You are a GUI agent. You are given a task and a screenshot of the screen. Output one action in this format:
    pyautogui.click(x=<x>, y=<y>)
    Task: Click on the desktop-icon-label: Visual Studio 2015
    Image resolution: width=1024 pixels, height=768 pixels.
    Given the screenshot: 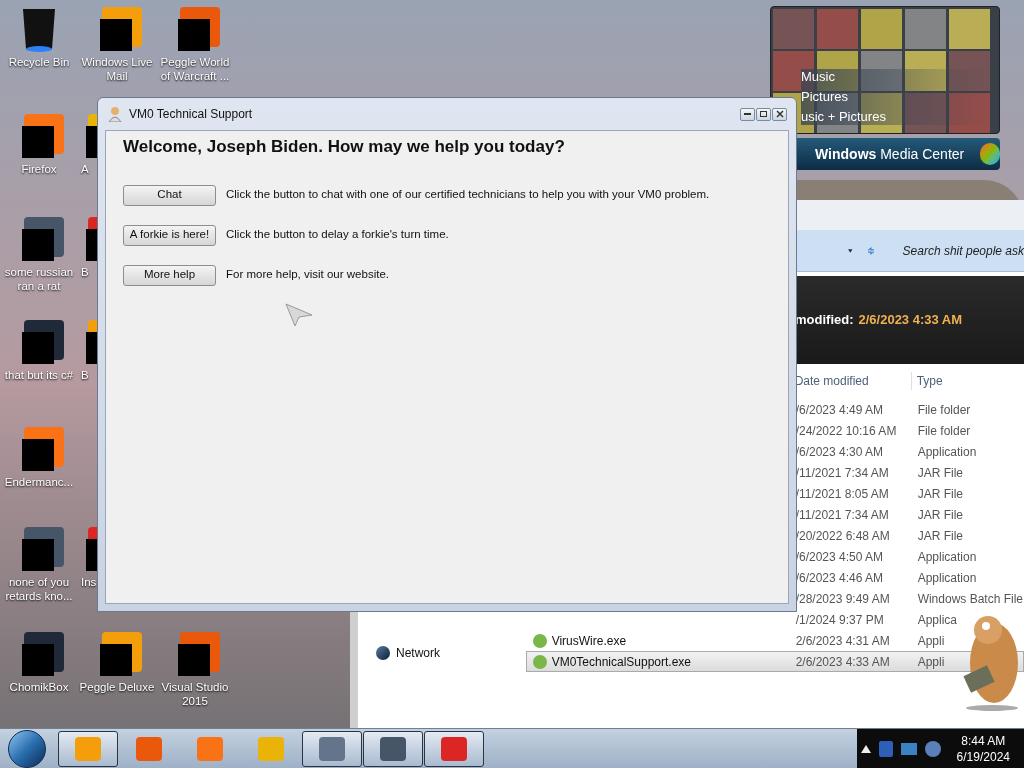 What is the action you would take?
    pyautogui.click(x=195, y=694)
    